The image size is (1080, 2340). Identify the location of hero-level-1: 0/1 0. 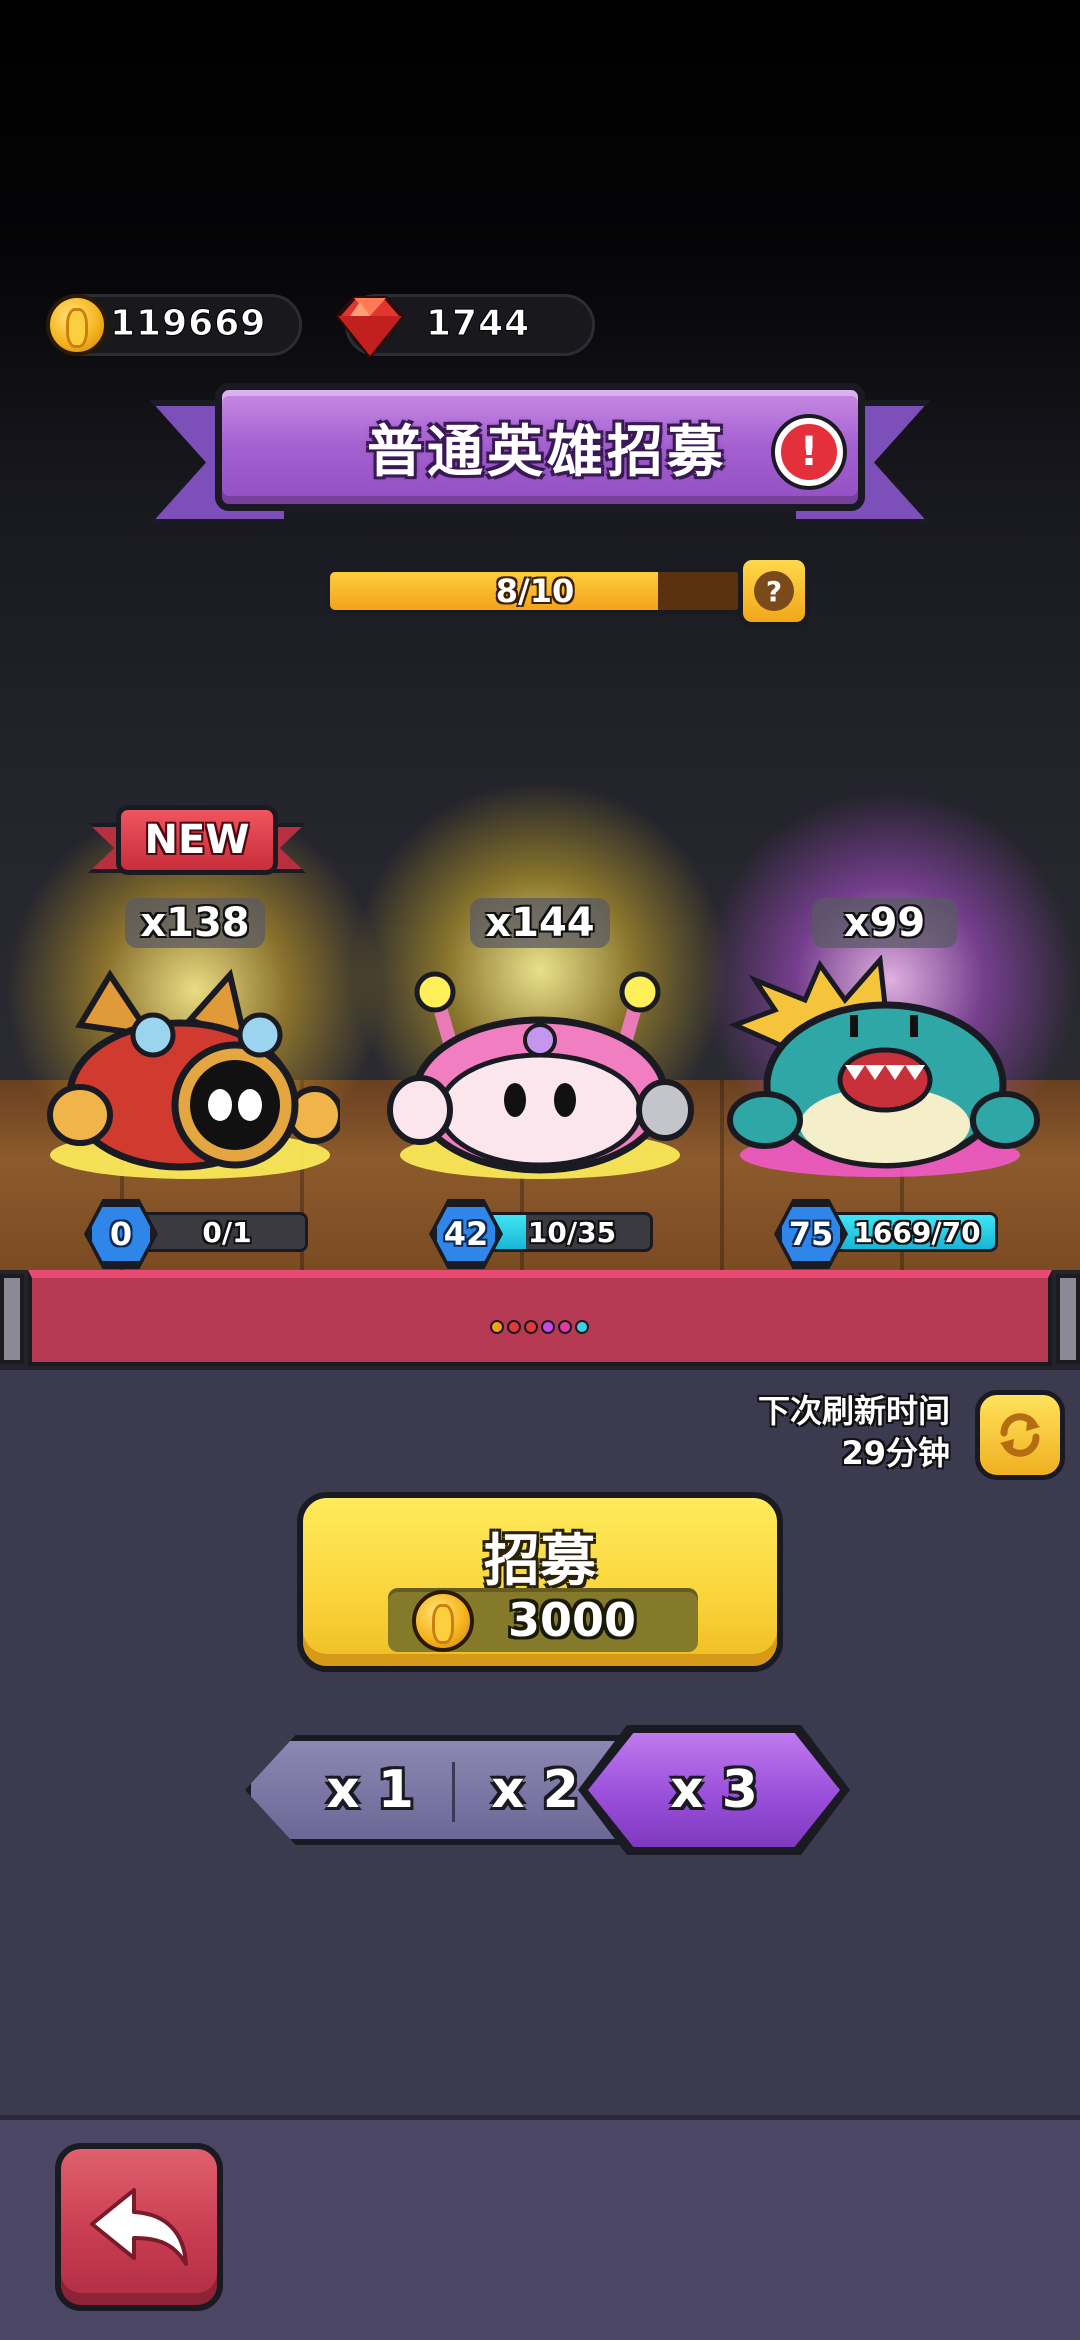
(196, 1234).